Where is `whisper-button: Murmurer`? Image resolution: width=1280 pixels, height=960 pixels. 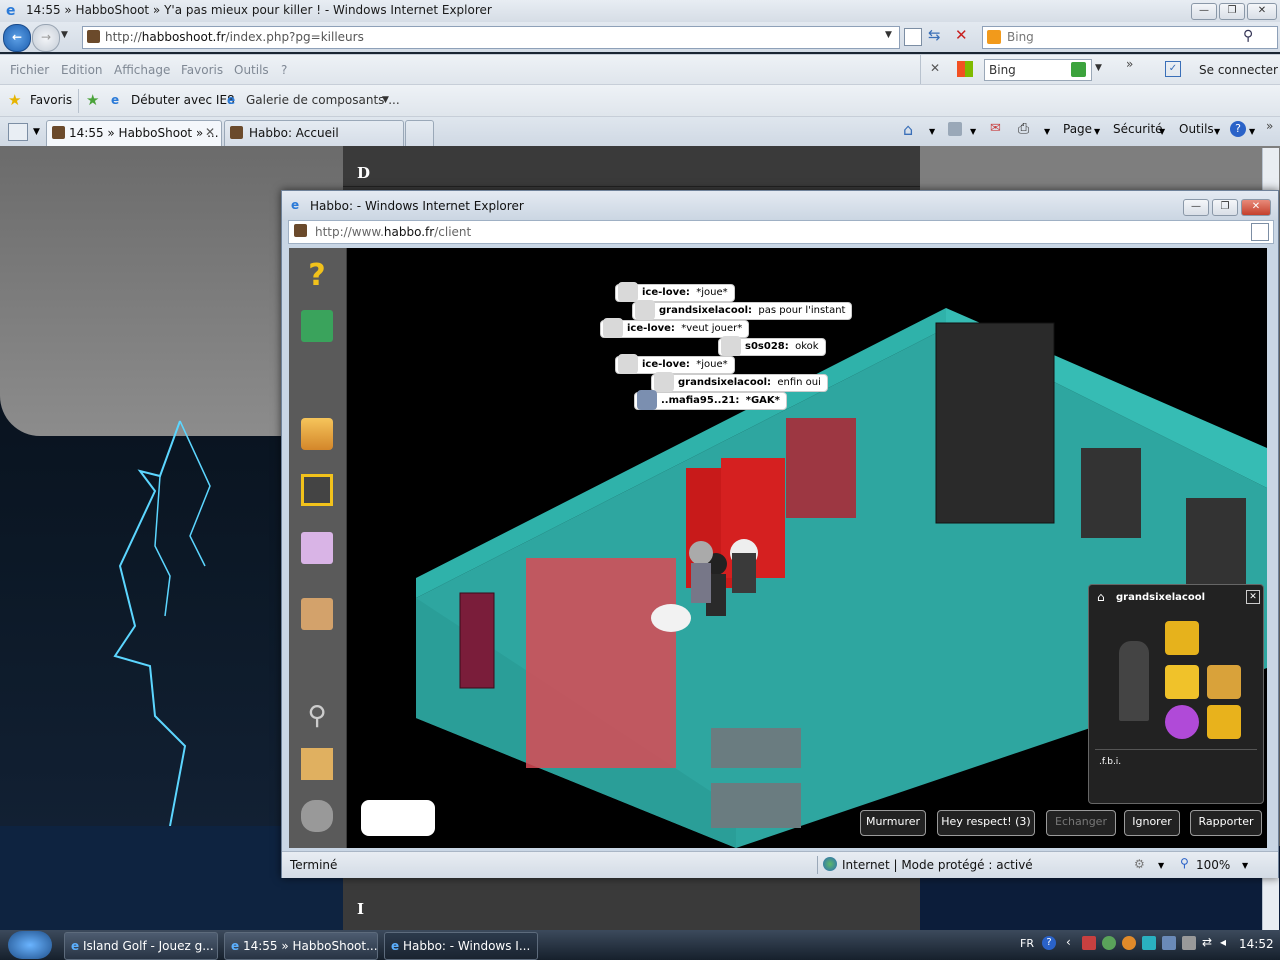
whisper-button: Murmurer is located at coordinates (893, 823).